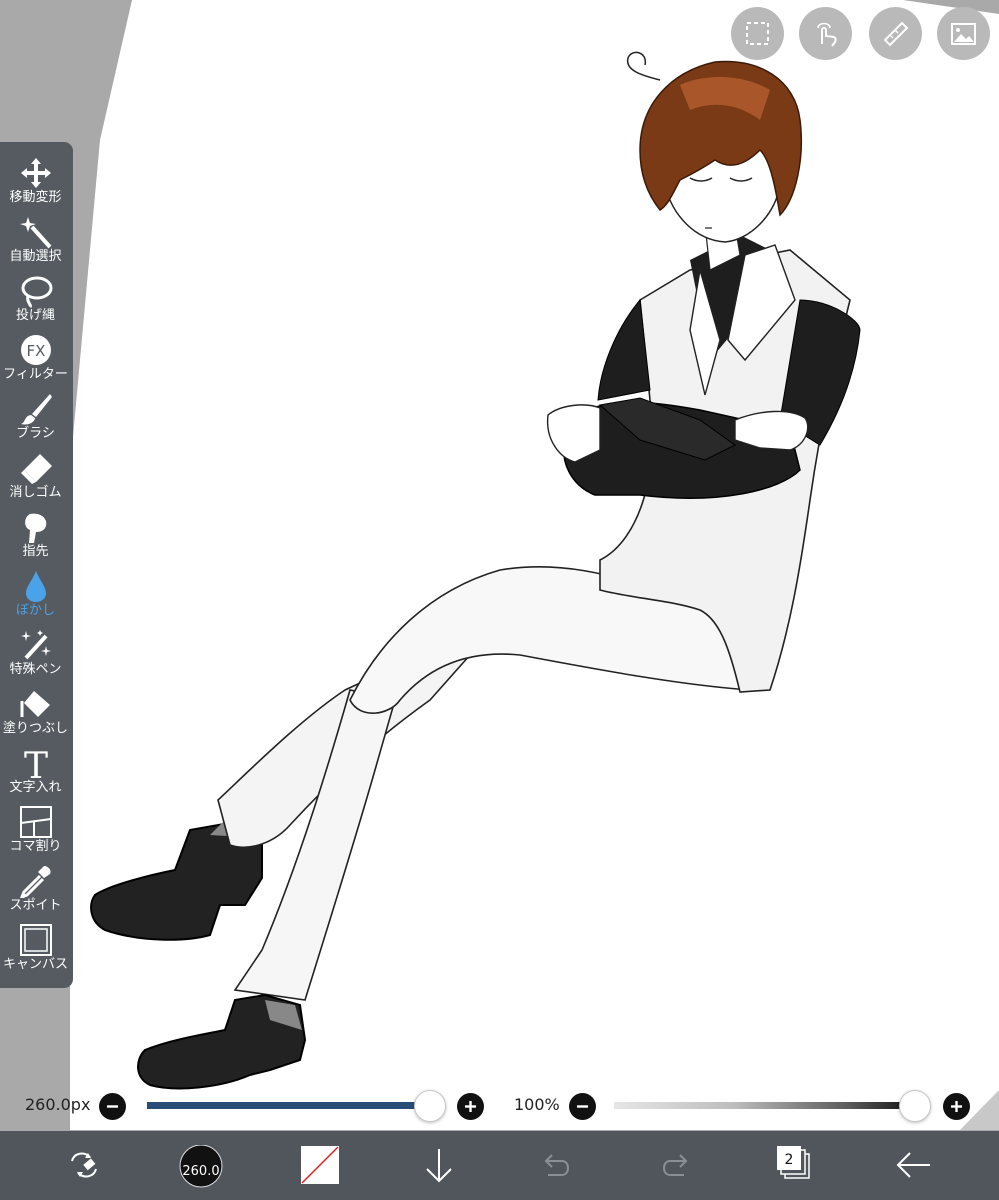 This screenshot has width=999, height=1200. I want to click on tool-move-transform: 移動変形, so click(36, 181).